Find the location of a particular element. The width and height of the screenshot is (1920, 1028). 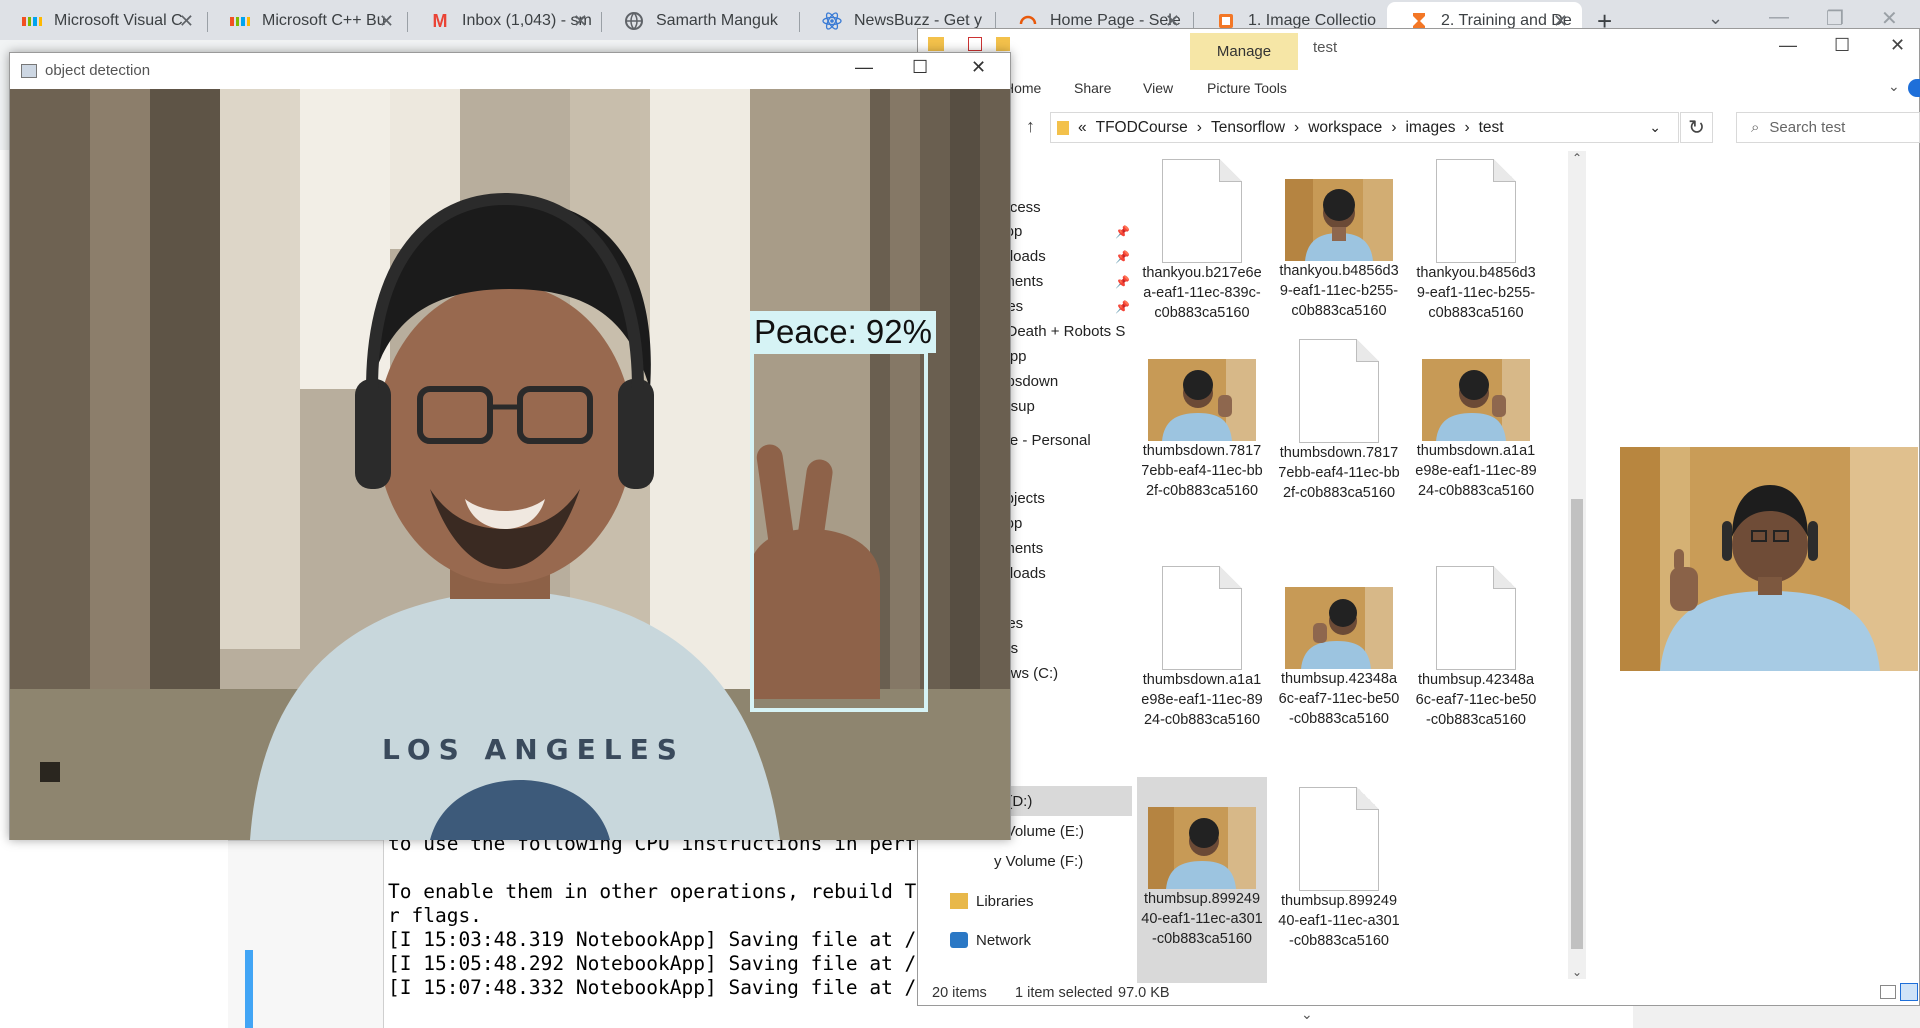

window-title: test is located at coordinates (1325, 47).